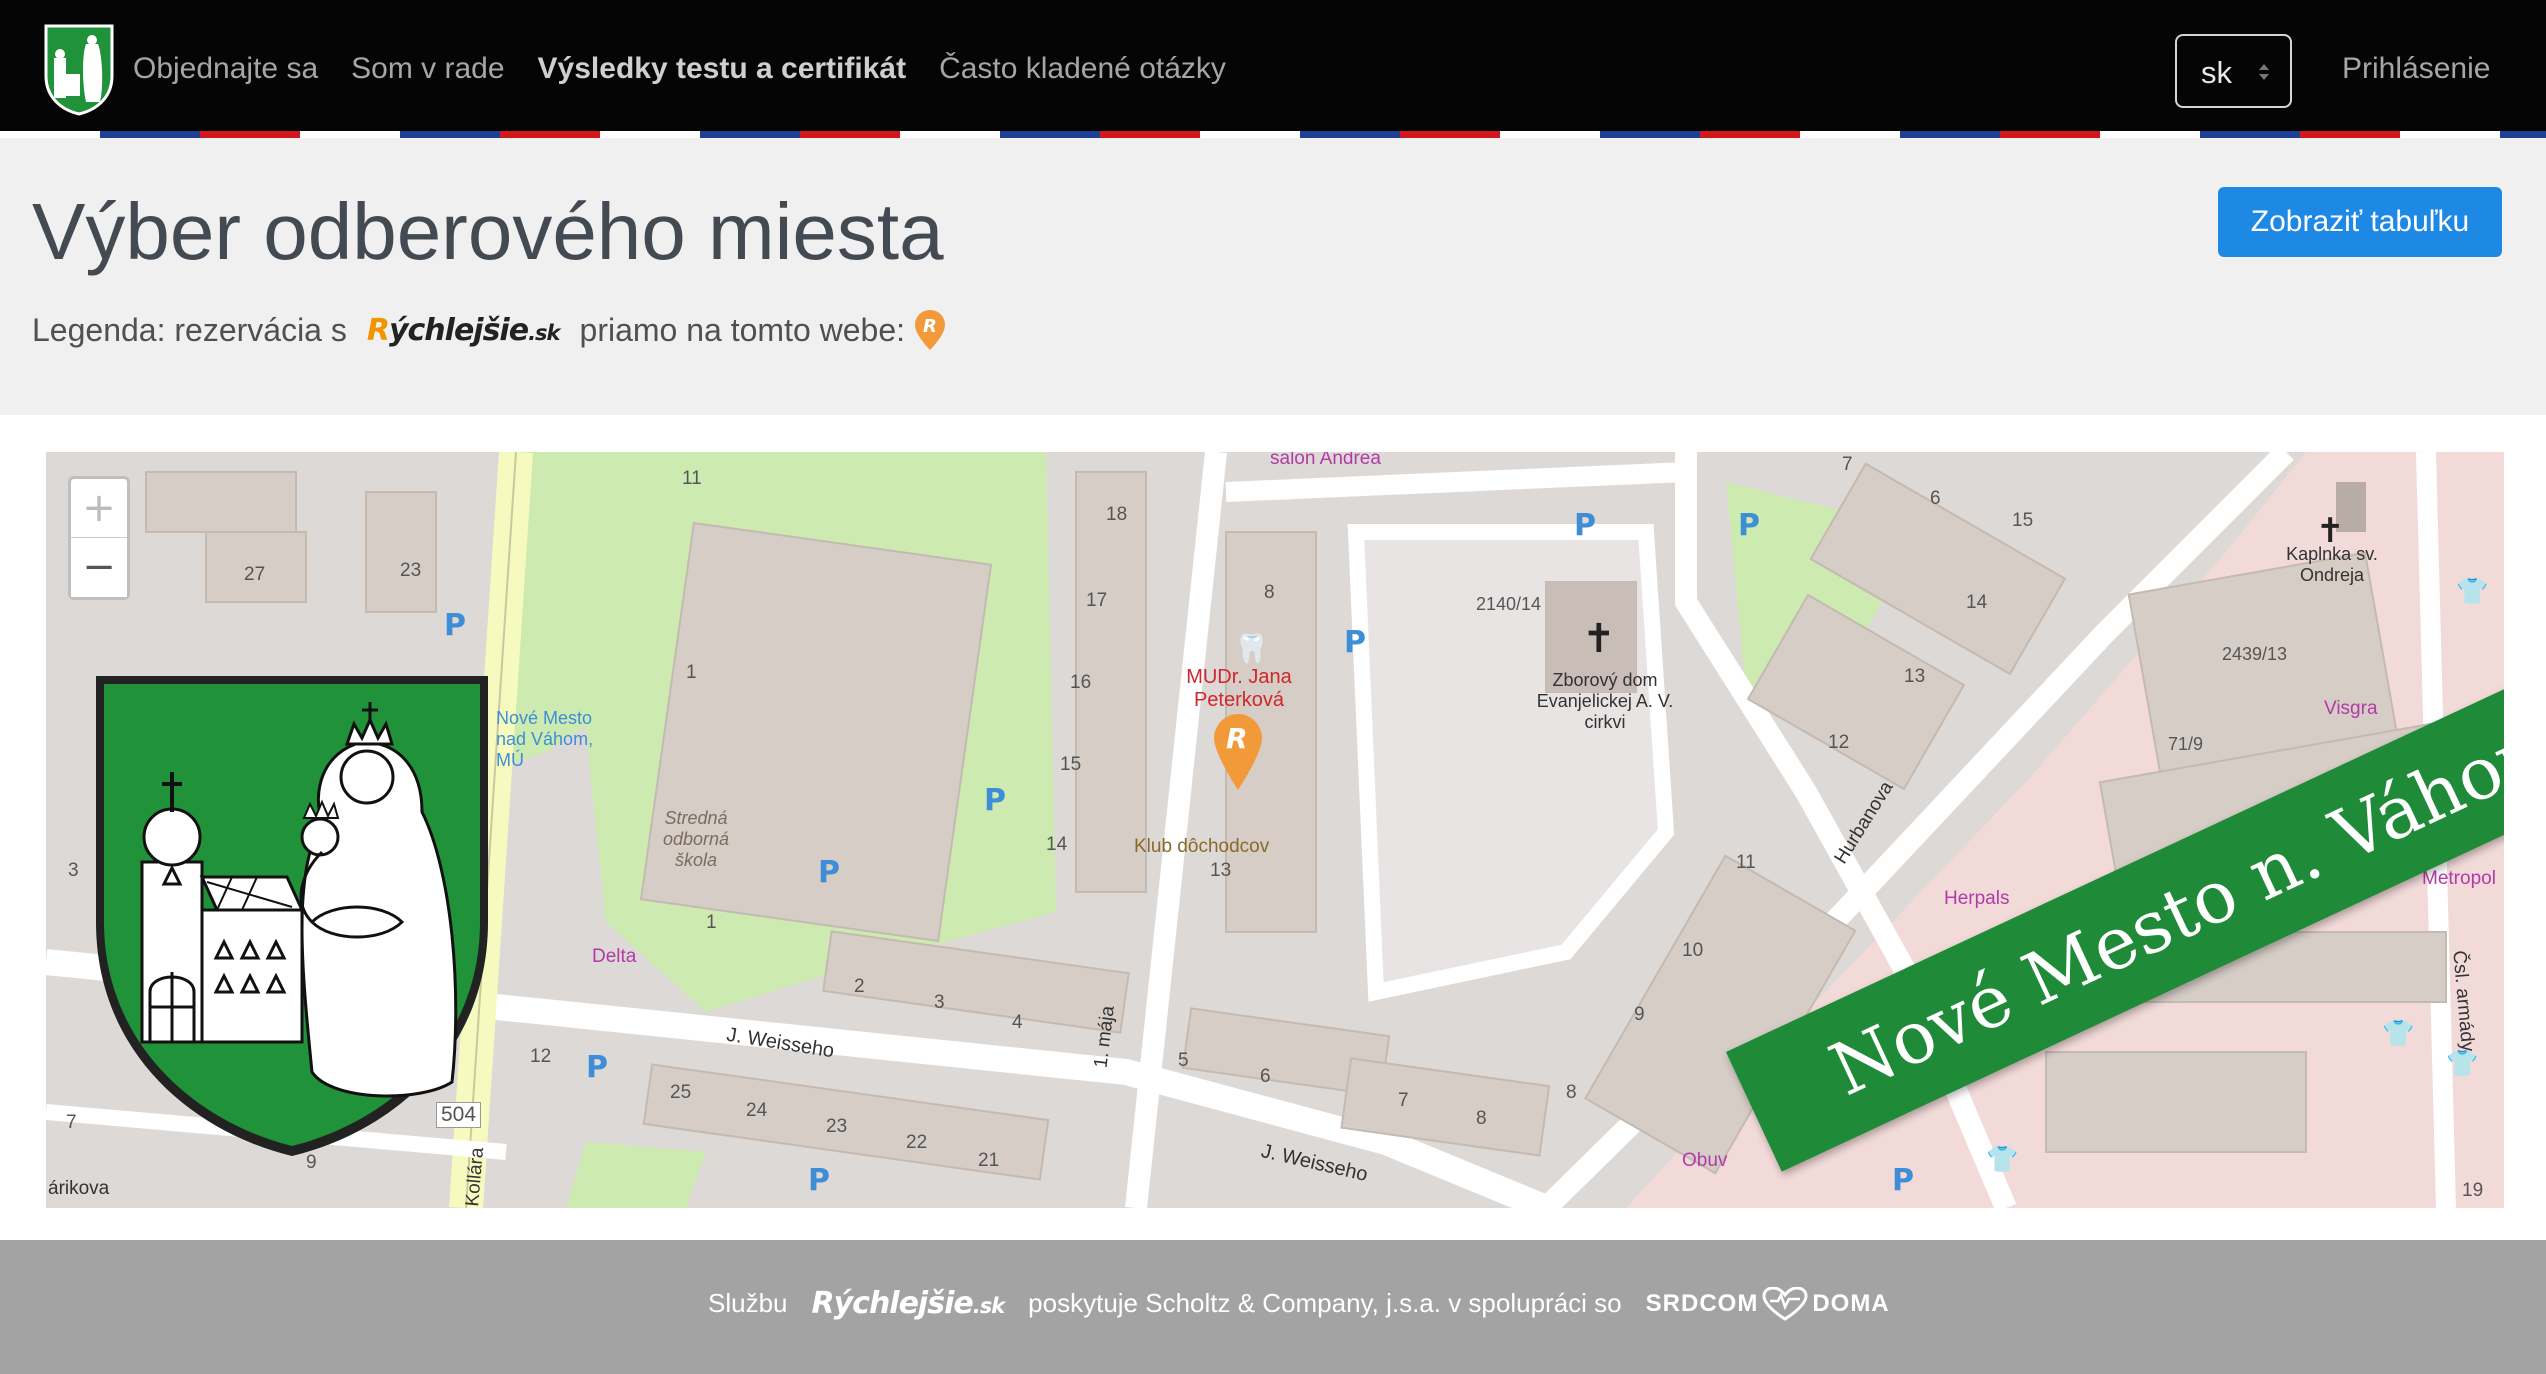 The image size is (2546, 1374). What do you see at coordinates (2216, 72) in the screenshot?
I see `language-value: sk` at bounding box center [2216, 72].